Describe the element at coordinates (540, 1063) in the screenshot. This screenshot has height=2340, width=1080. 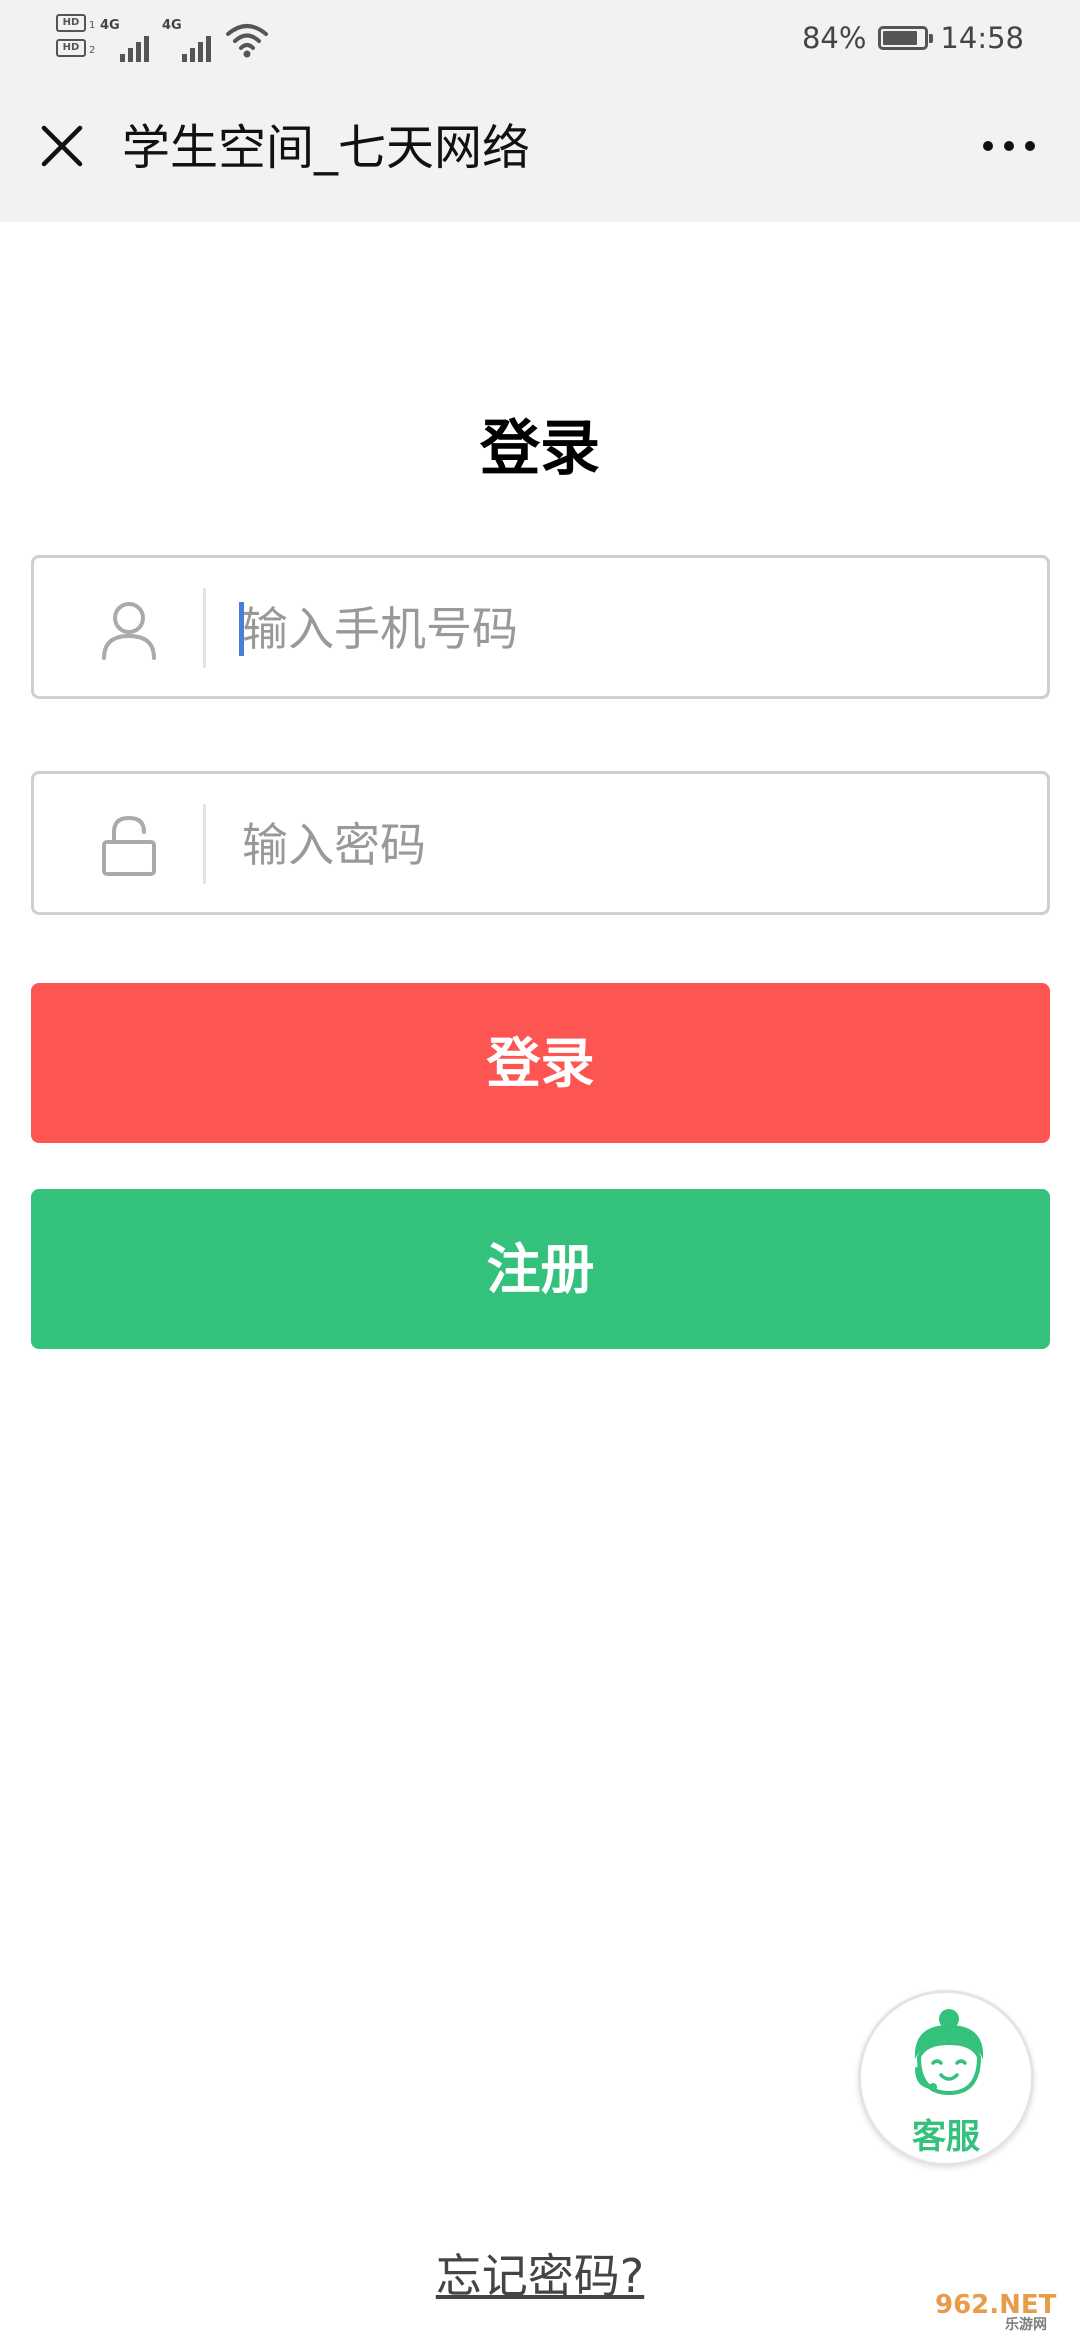
I see `login-button: 登录` at that location.